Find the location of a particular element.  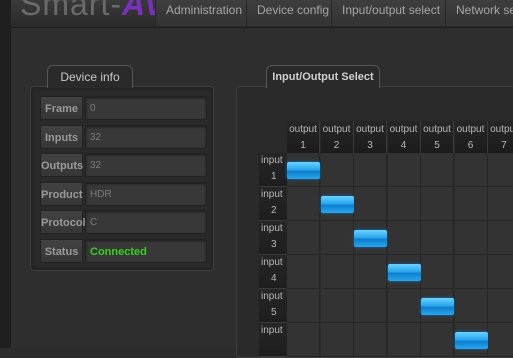

output-column-header-3: output 3 is located at coordinates (370, 137).